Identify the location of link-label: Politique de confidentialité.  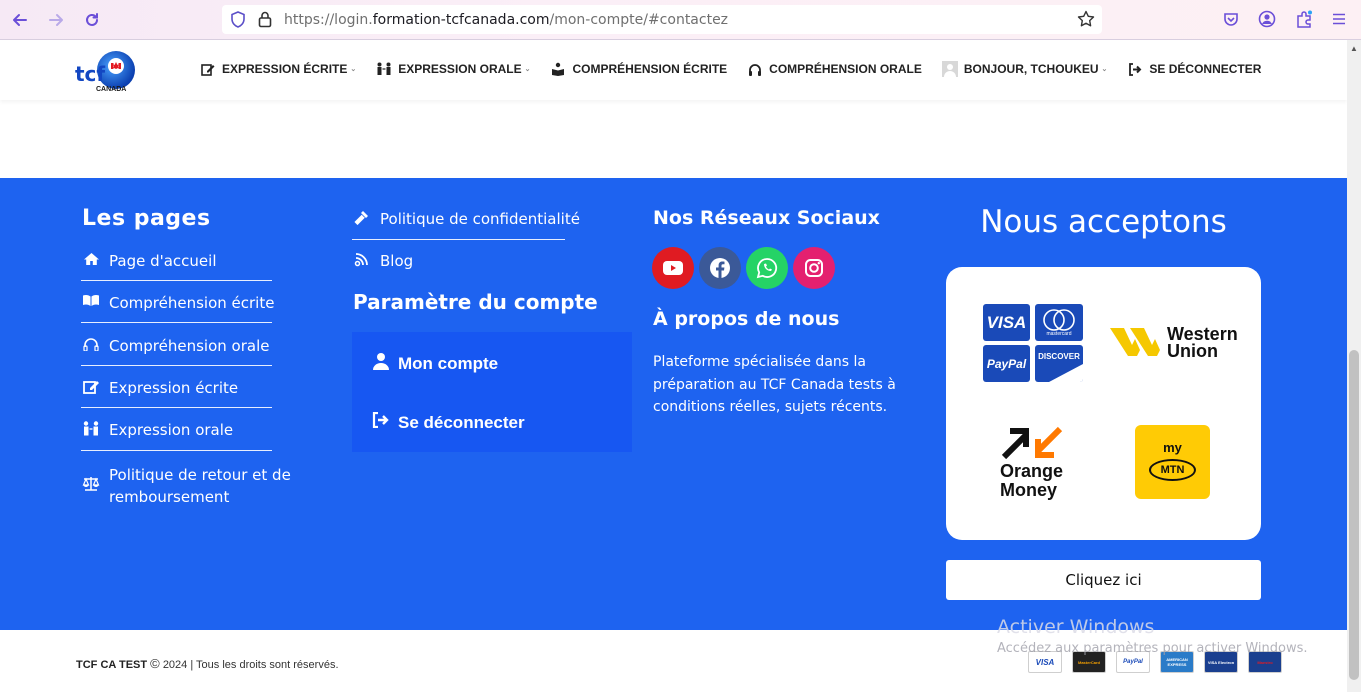
(480, 219).